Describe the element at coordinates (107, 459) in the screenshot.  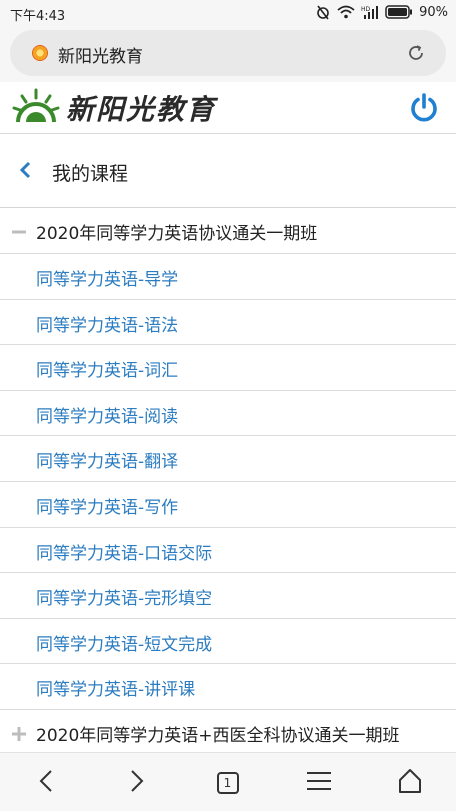
I see `lesson-link: 同等学力英语-翻译` at that location.